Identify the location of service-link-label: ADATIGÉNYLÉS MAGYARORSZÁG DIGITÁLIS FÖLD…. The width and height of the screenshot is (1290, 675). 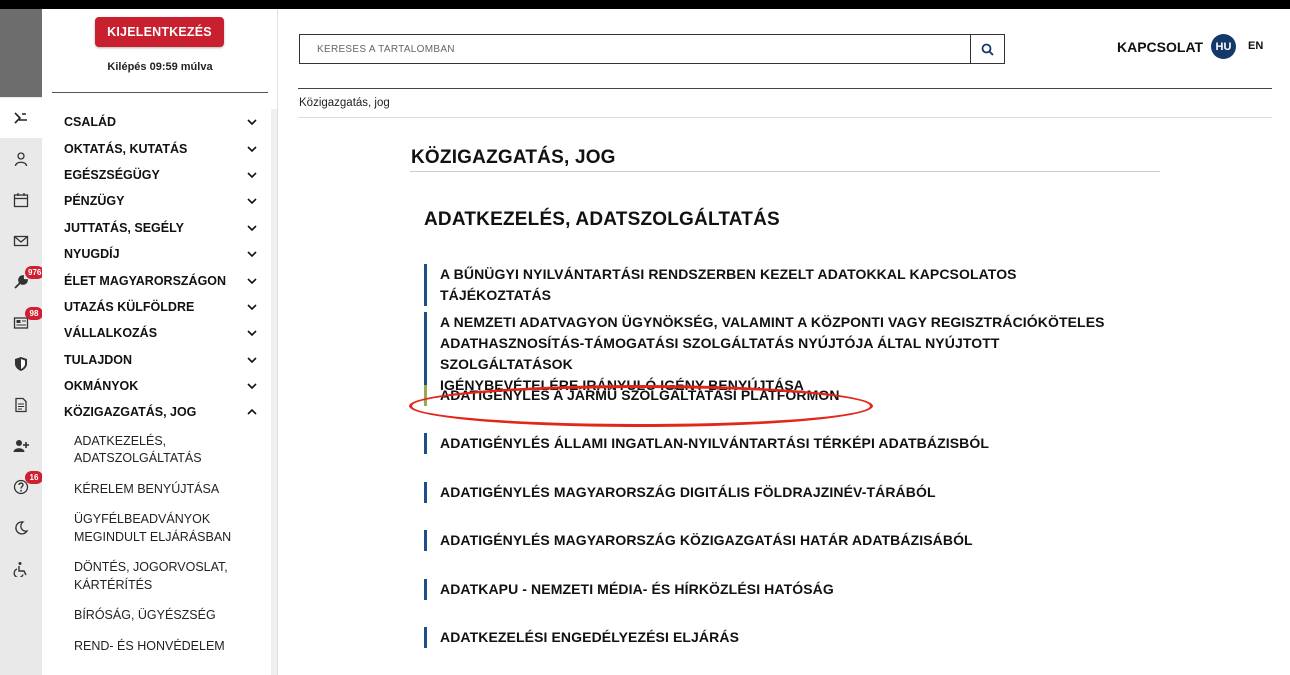
(688, 492).